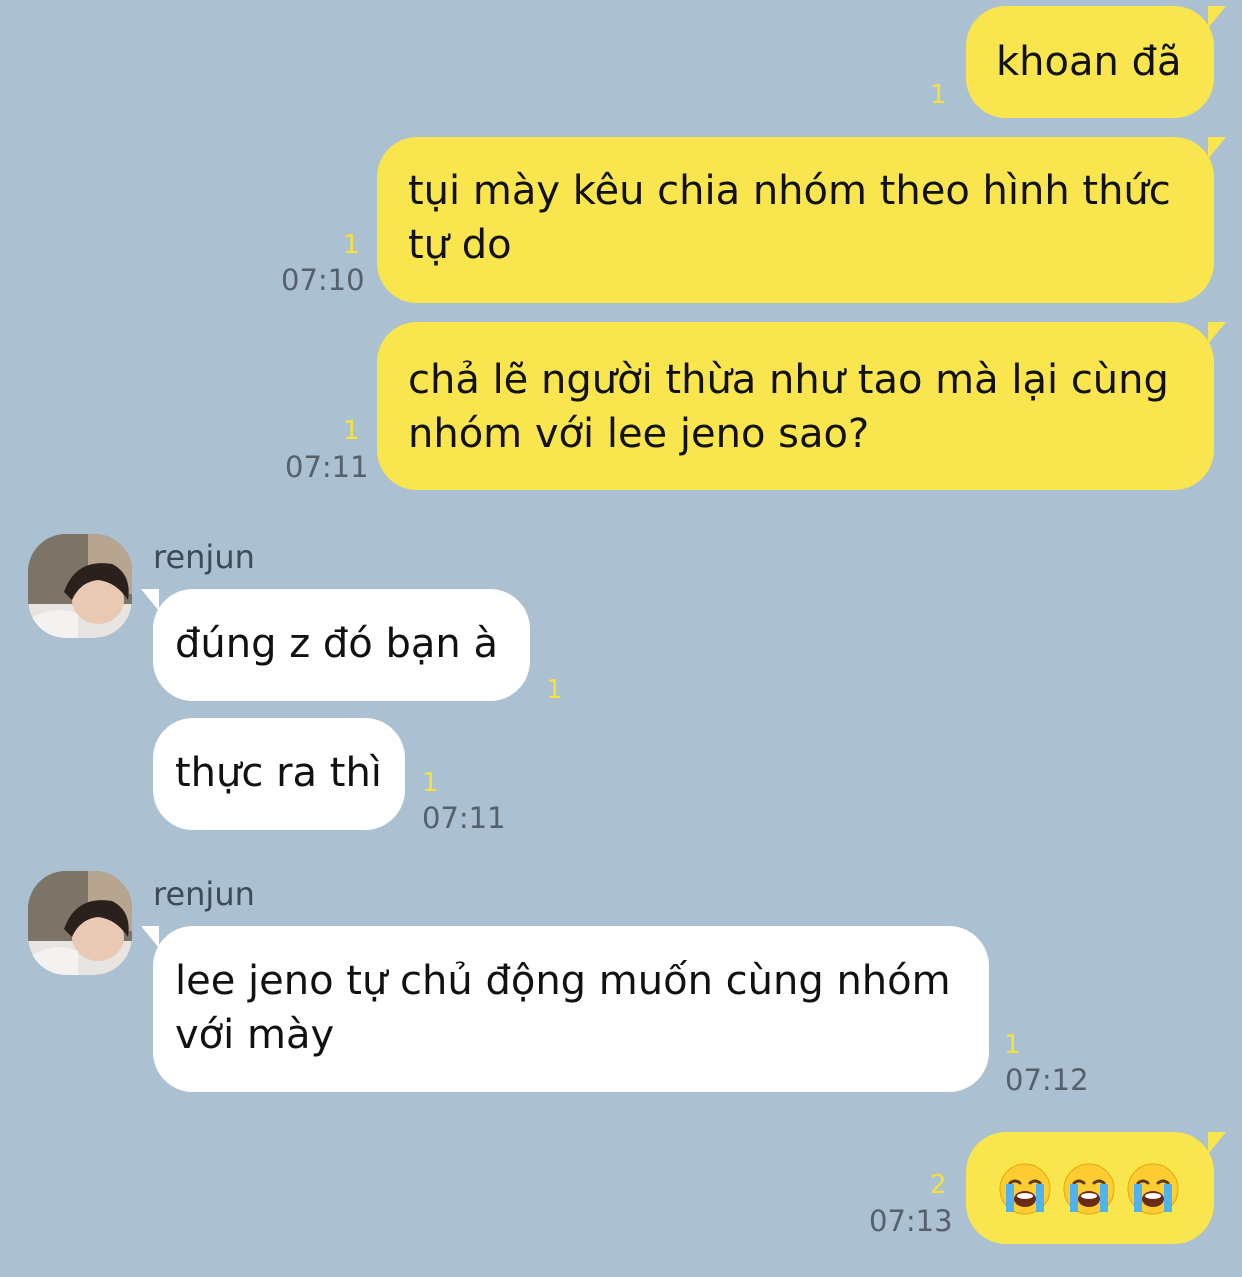 Image resolution: width=1242 pixels, height=1277 pixels. I want to click on message-timestamp: 07:13, so click(911, 1221).